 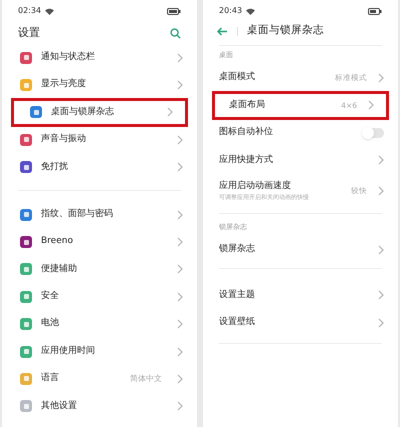 What do you see at coordinates (373, 133) in the screenshot?
I see `toggle-switch` at bounding box center [373, 133].